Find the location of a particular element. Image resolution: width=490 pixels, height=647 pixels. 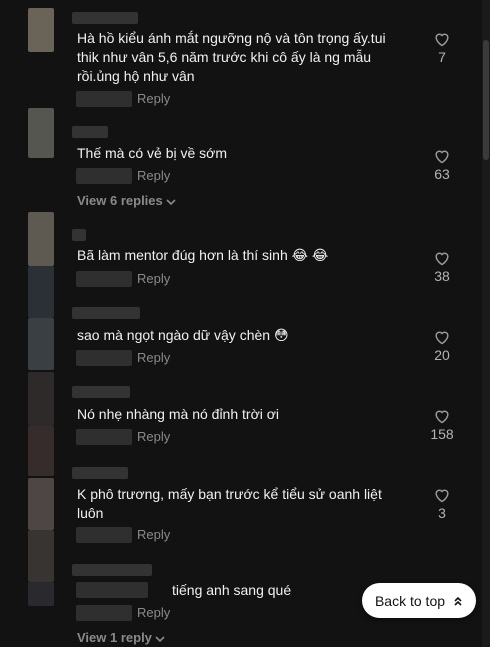

double-chevron-up-icon is located at coordinates (458, 601).